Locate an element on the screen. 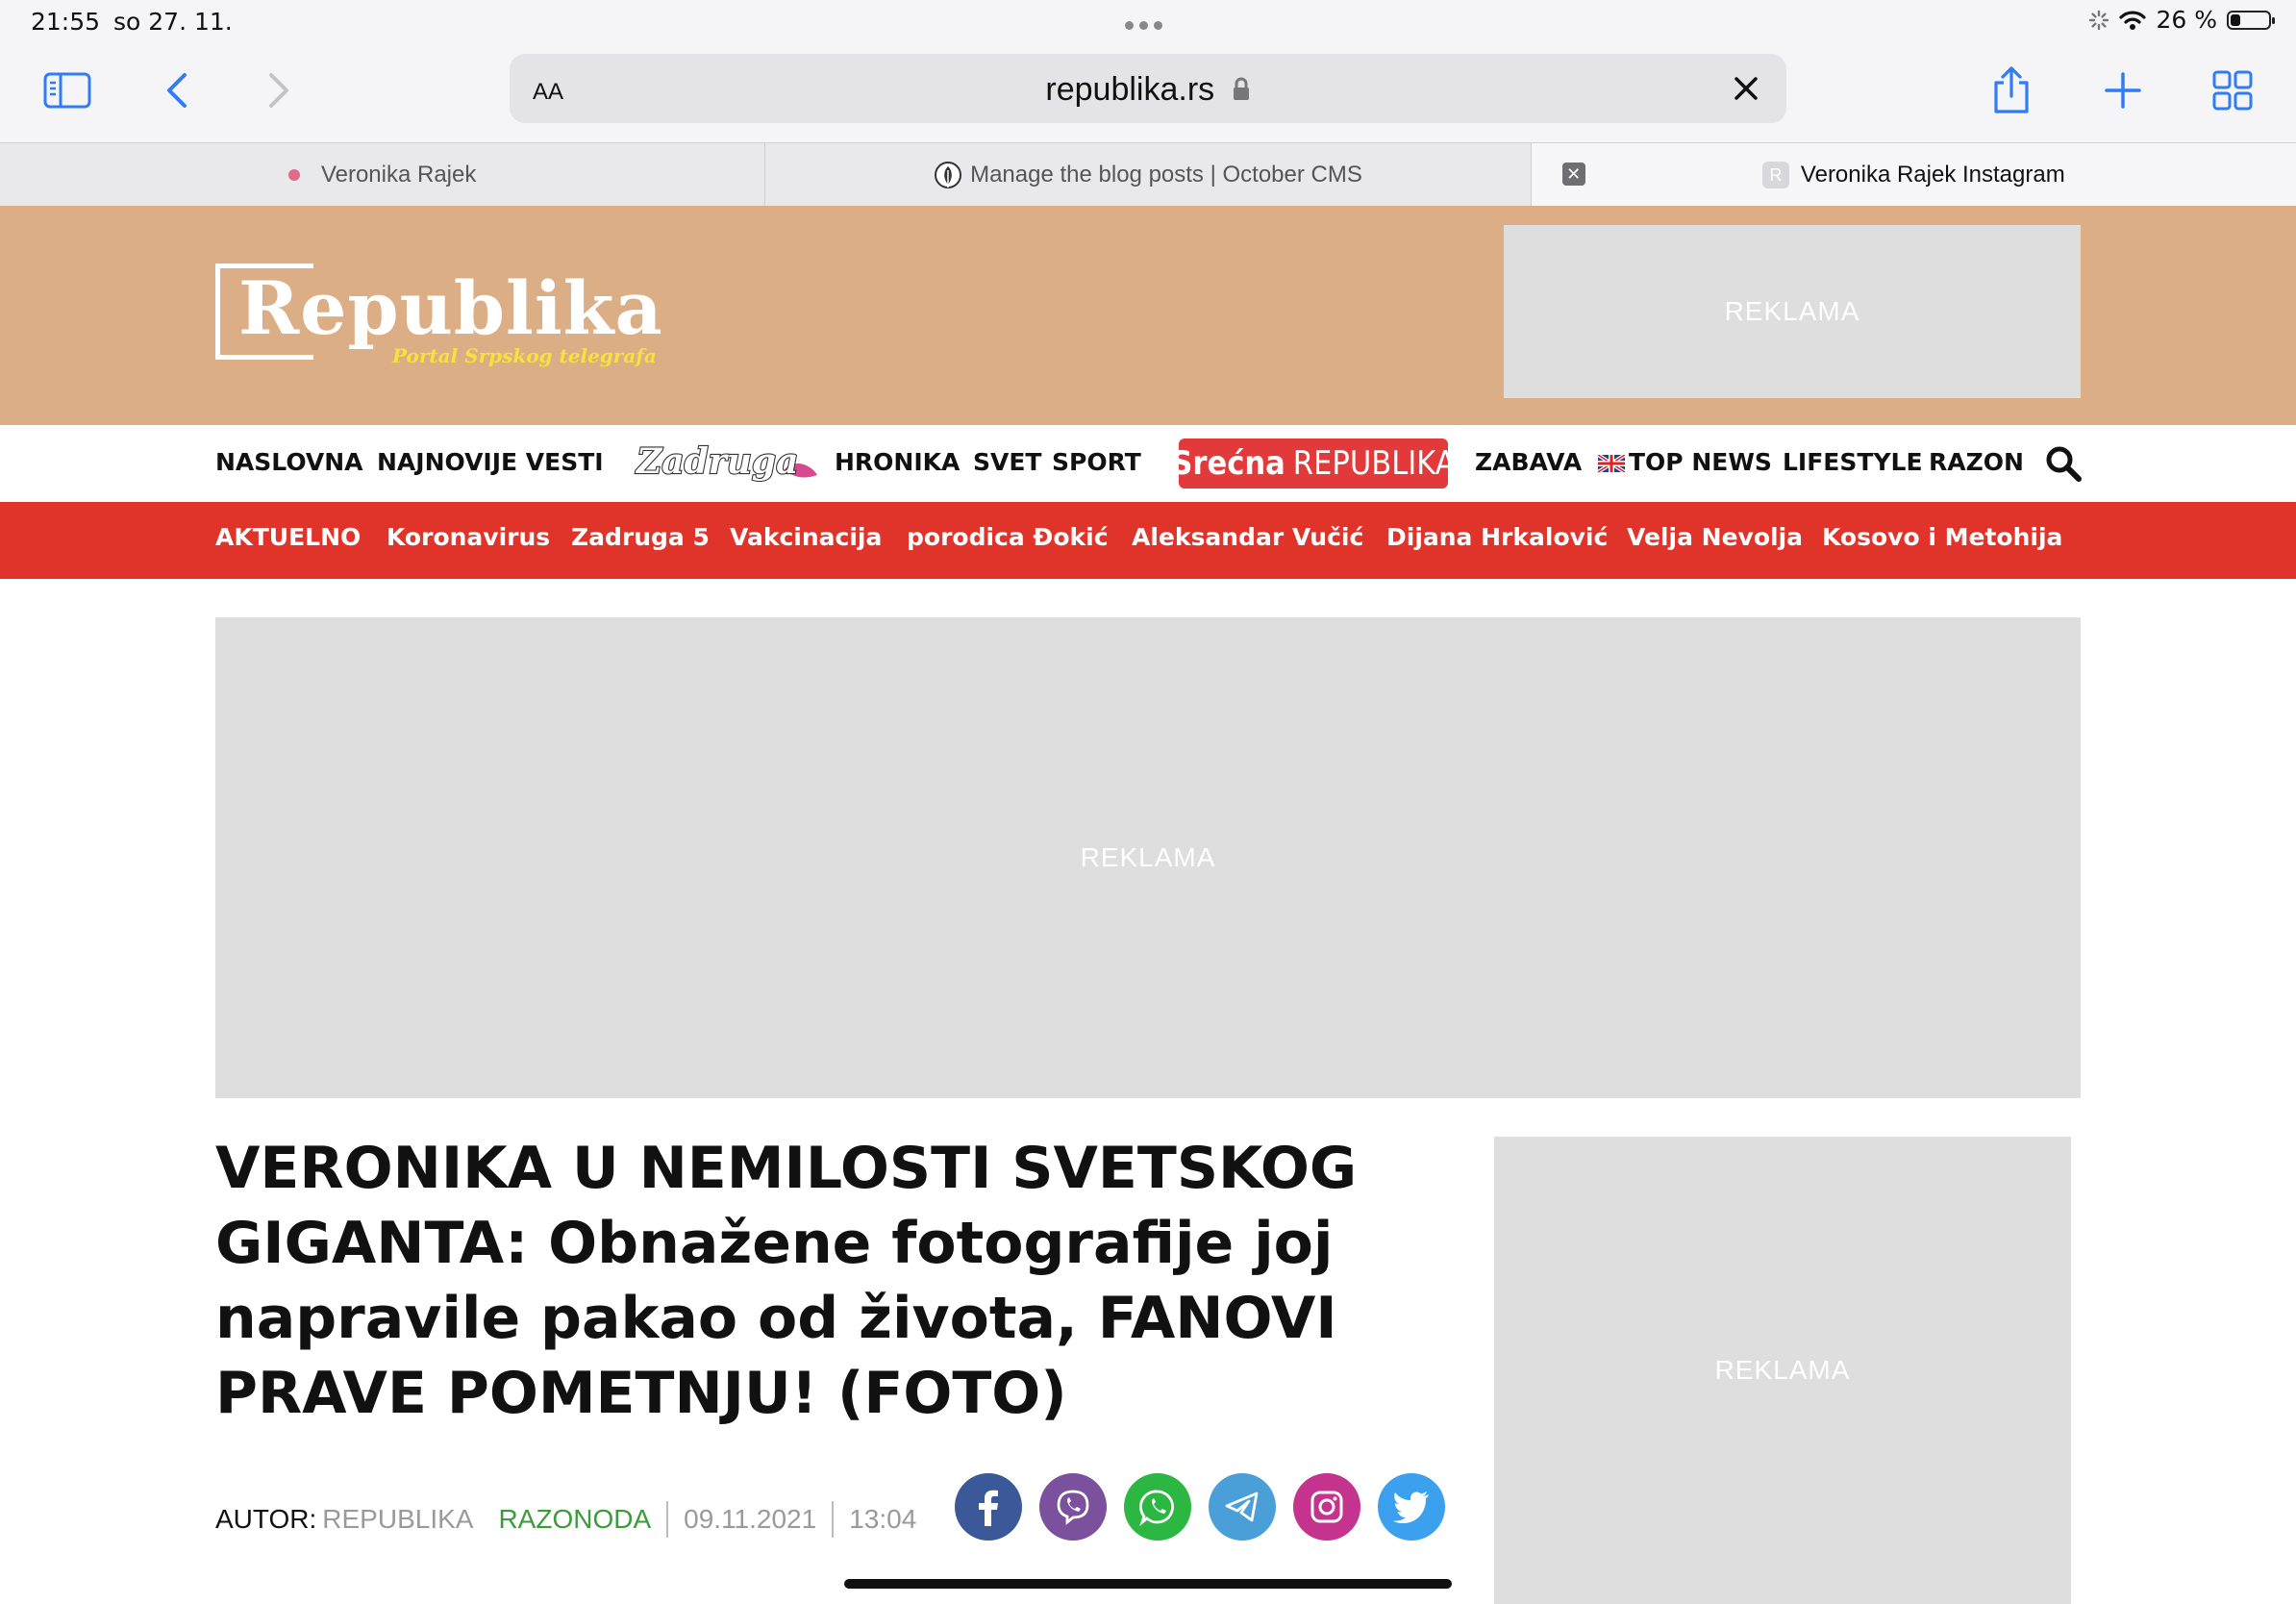  status-time: 21:55 is located at coordinates (66, 22).